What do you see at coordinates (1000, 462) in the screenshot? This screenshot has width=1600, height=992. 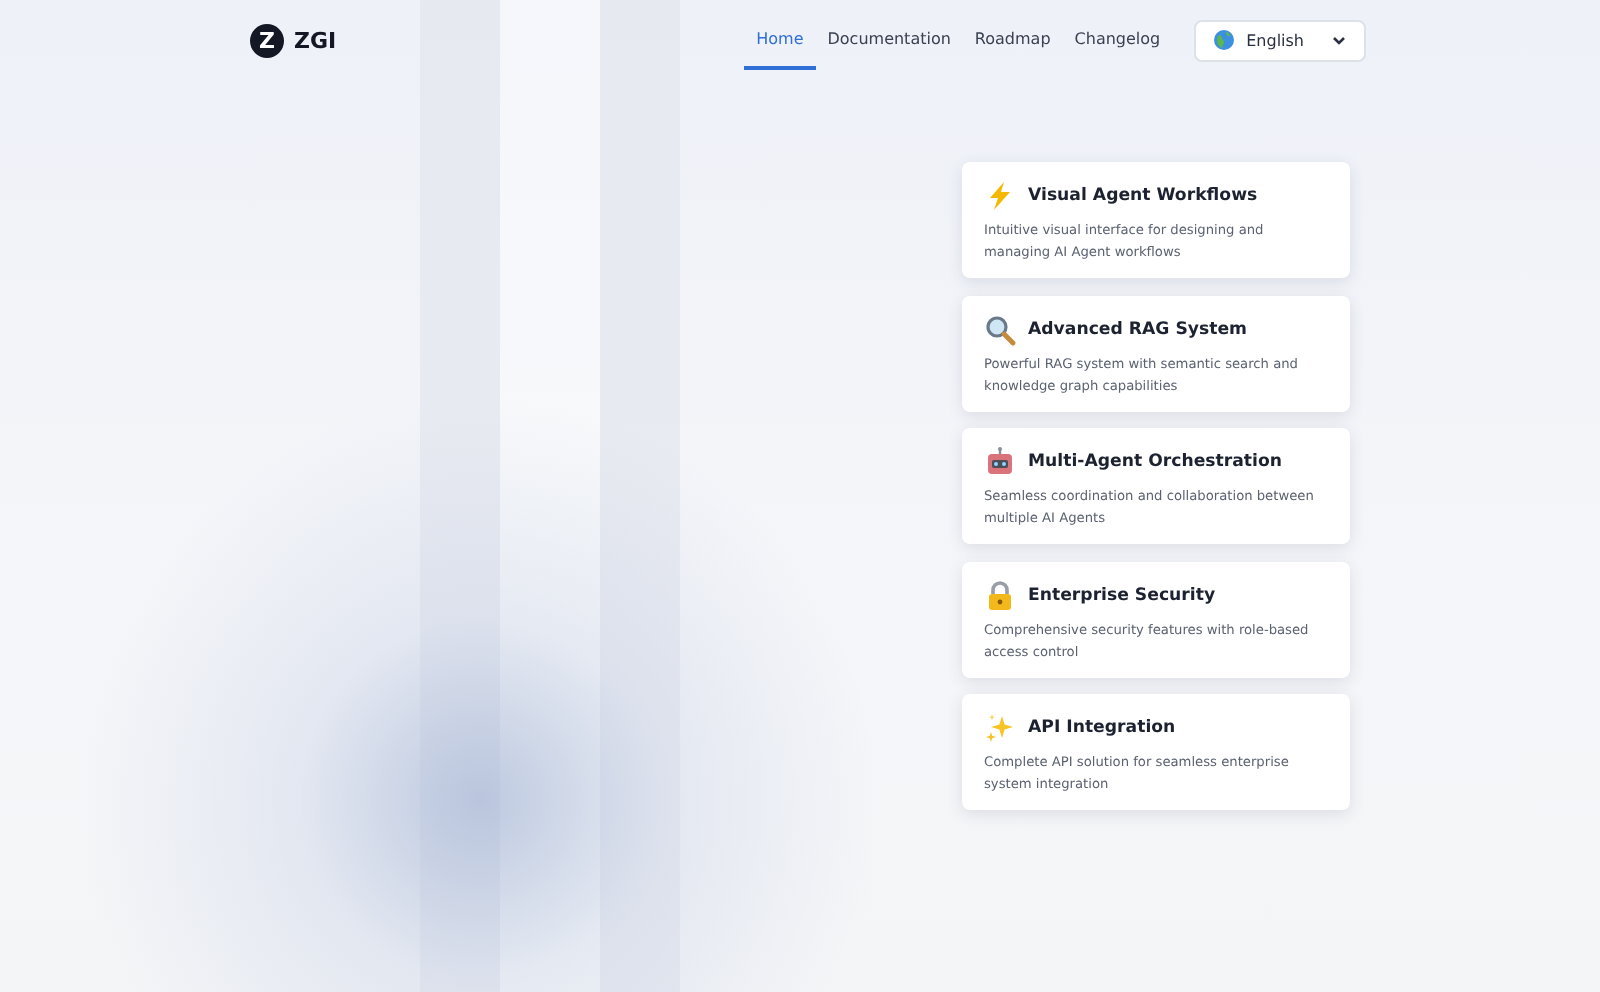 I see `robot-icon` at bounding box center [1000, 462].